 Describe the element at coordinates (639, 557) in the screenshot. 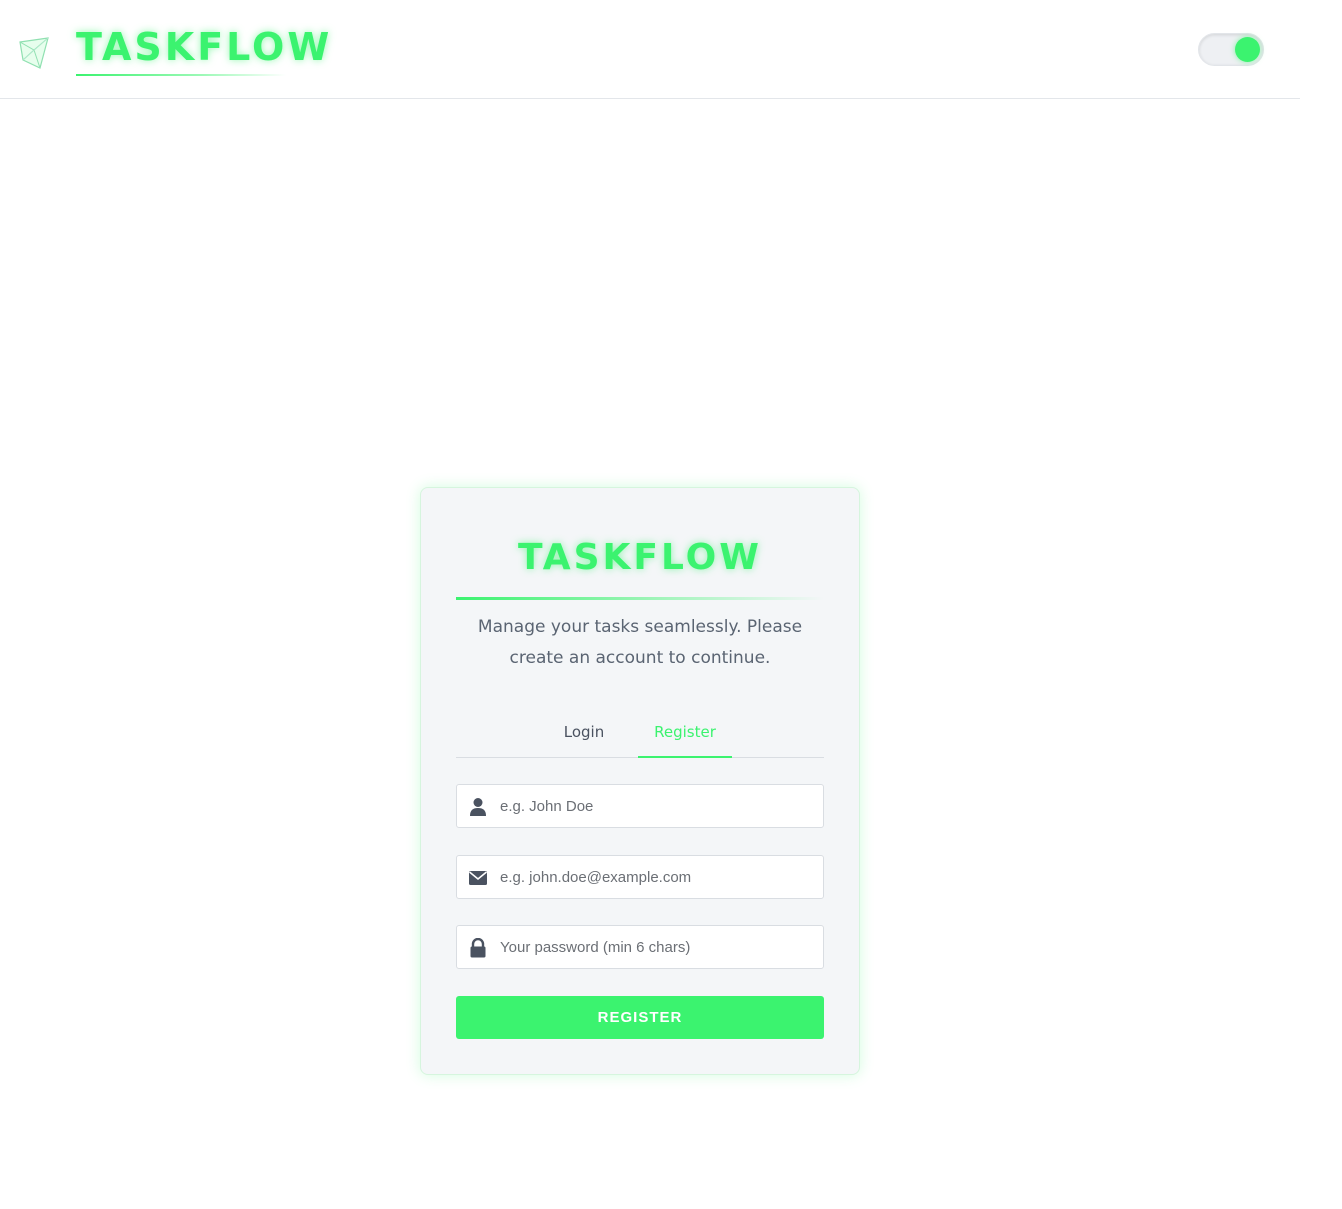

I see `card-title: TASKFLOW` at that location.